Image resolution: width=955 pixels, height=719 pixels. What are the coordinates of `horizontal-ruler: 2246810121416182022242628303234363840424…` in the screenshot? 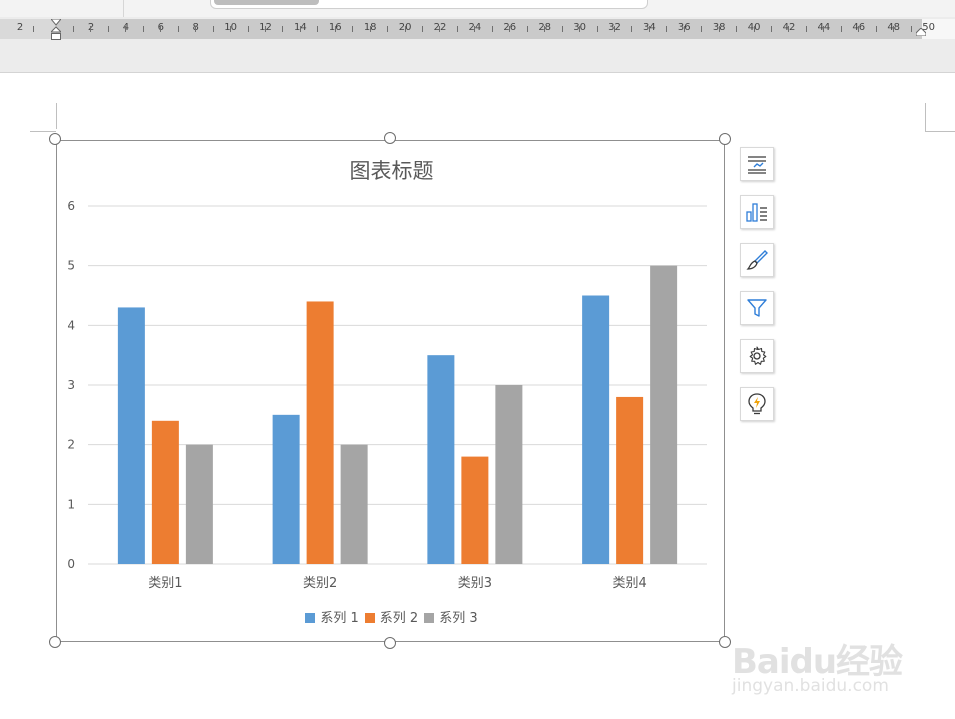 It's located at (477, 30).